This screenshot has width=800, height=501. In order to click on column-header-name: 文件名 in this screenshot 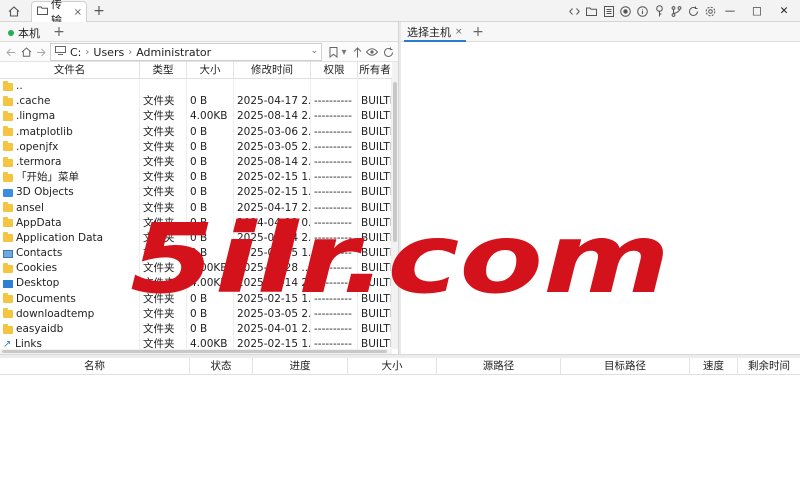, I will do `click(70, 70)`.